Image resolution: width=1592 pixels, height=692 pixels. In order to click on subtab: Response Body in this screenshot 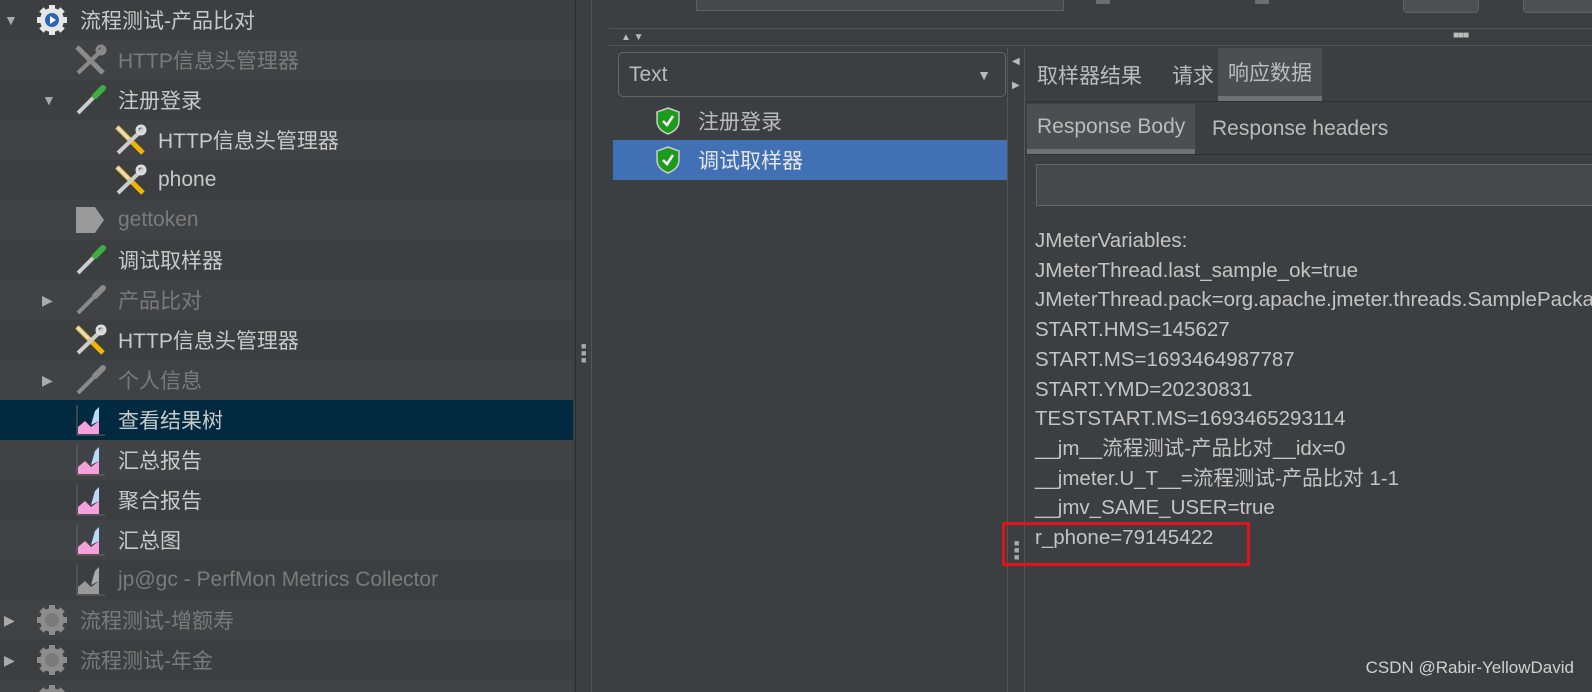, I will do `click(1111, 129)`.